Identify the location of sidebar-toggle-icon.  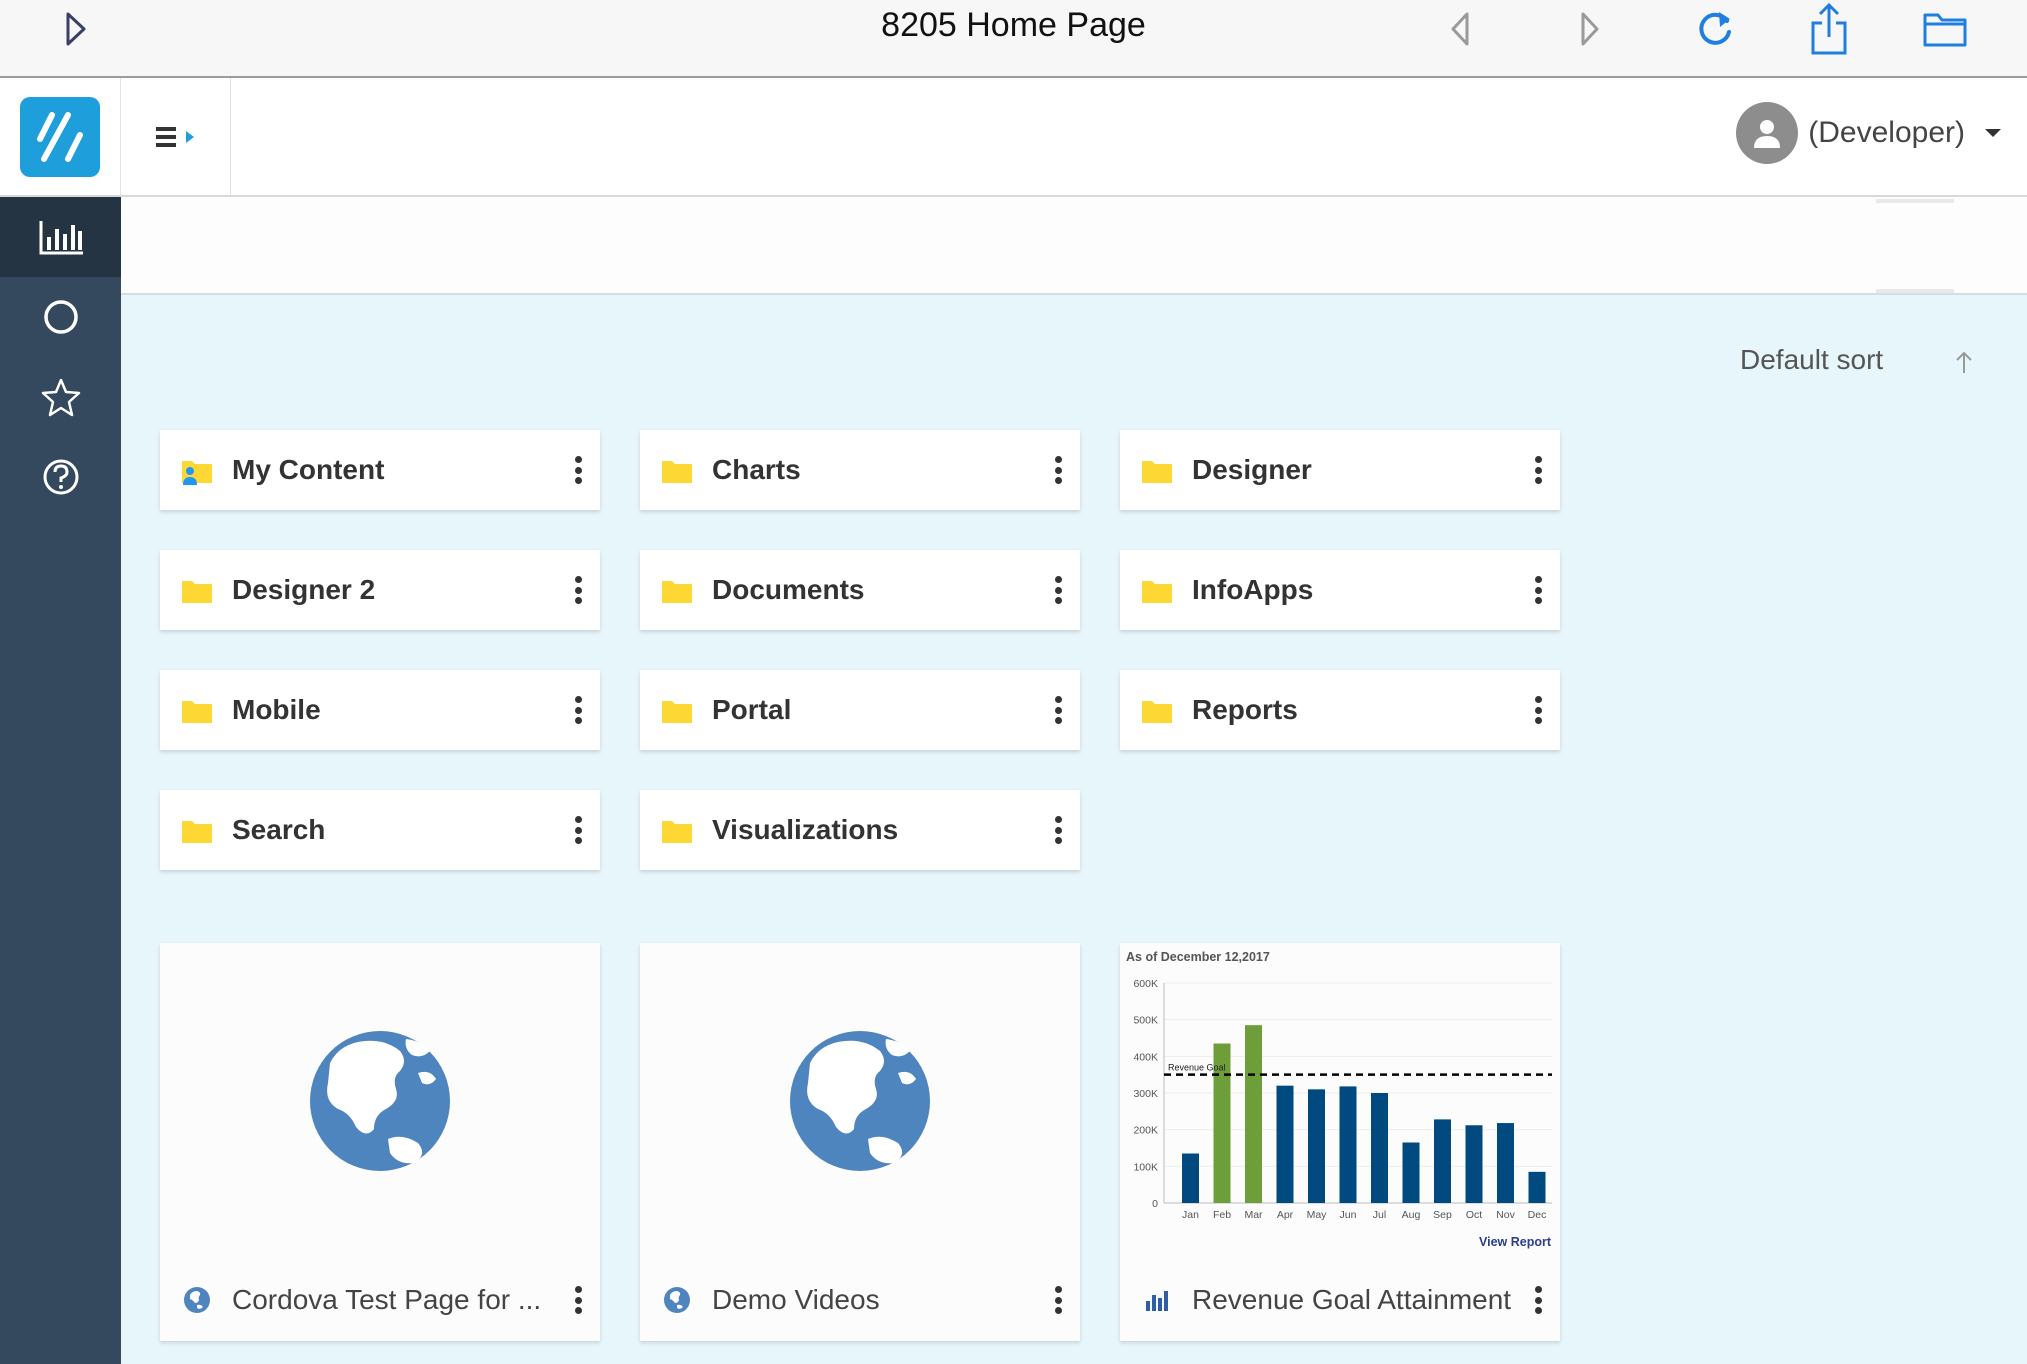
(76, 29).